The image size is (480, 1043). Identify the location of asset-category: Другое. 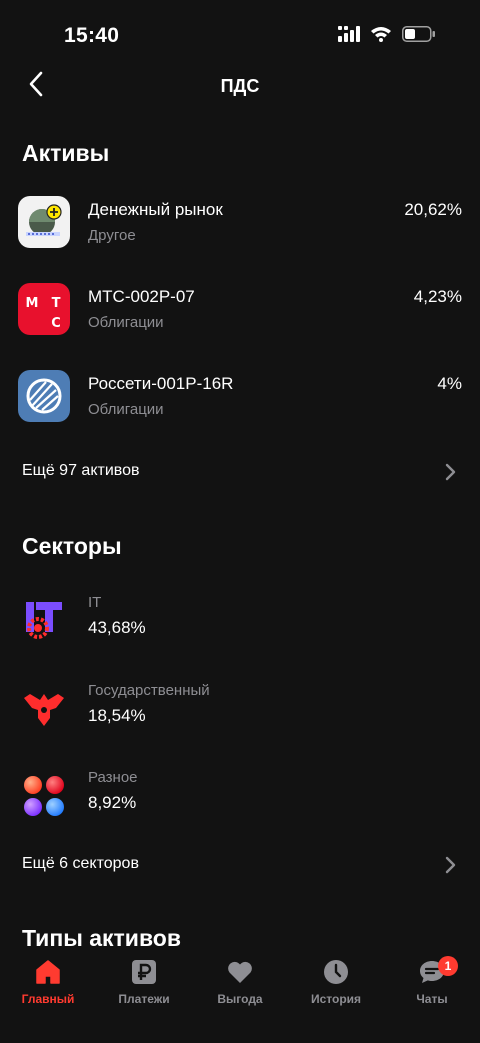
(112, 235).